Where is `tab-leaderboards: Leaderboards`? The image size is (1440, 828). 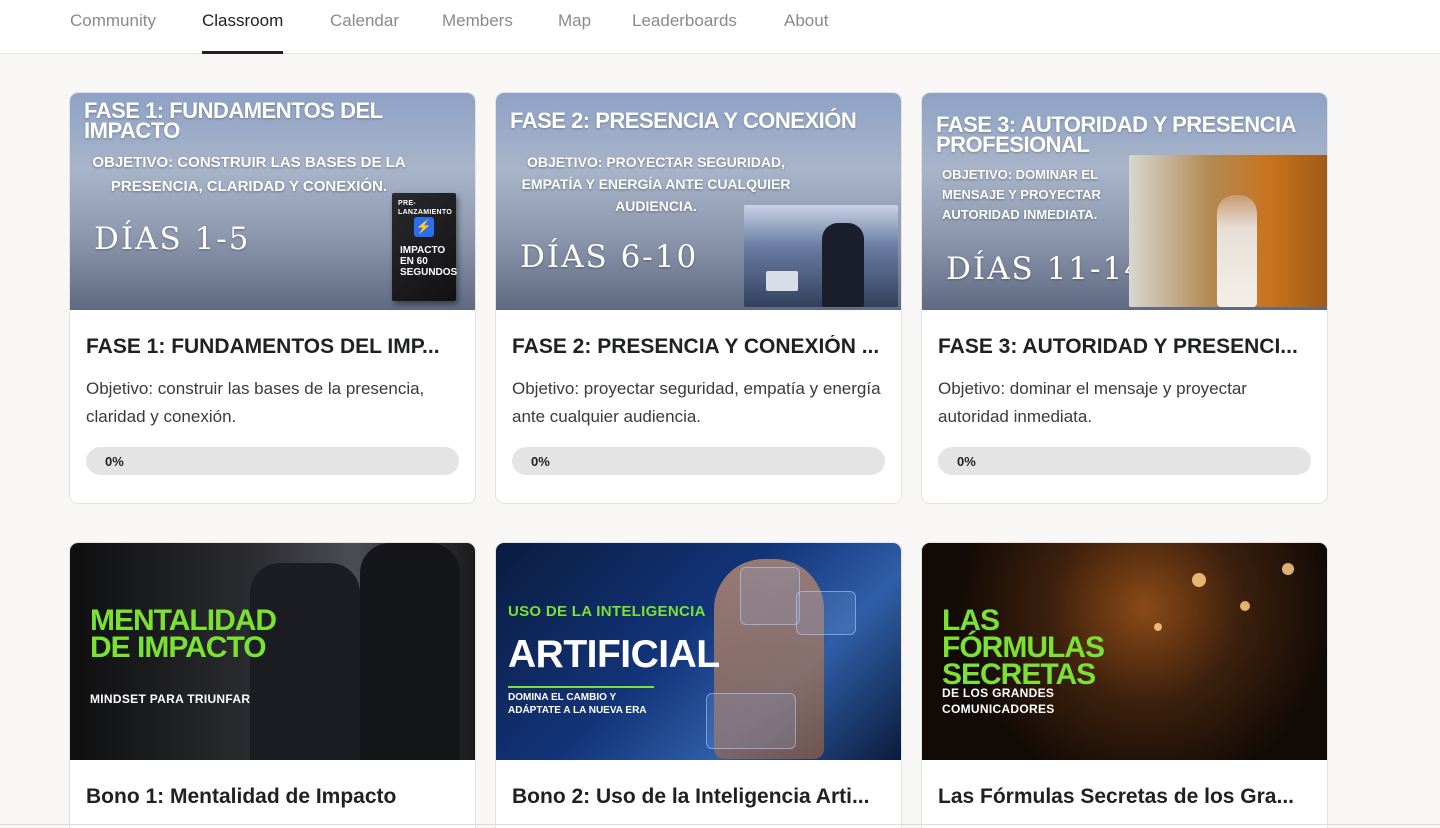
tab-leaderboards: Leaderboards is located at coordinates (684, 32).